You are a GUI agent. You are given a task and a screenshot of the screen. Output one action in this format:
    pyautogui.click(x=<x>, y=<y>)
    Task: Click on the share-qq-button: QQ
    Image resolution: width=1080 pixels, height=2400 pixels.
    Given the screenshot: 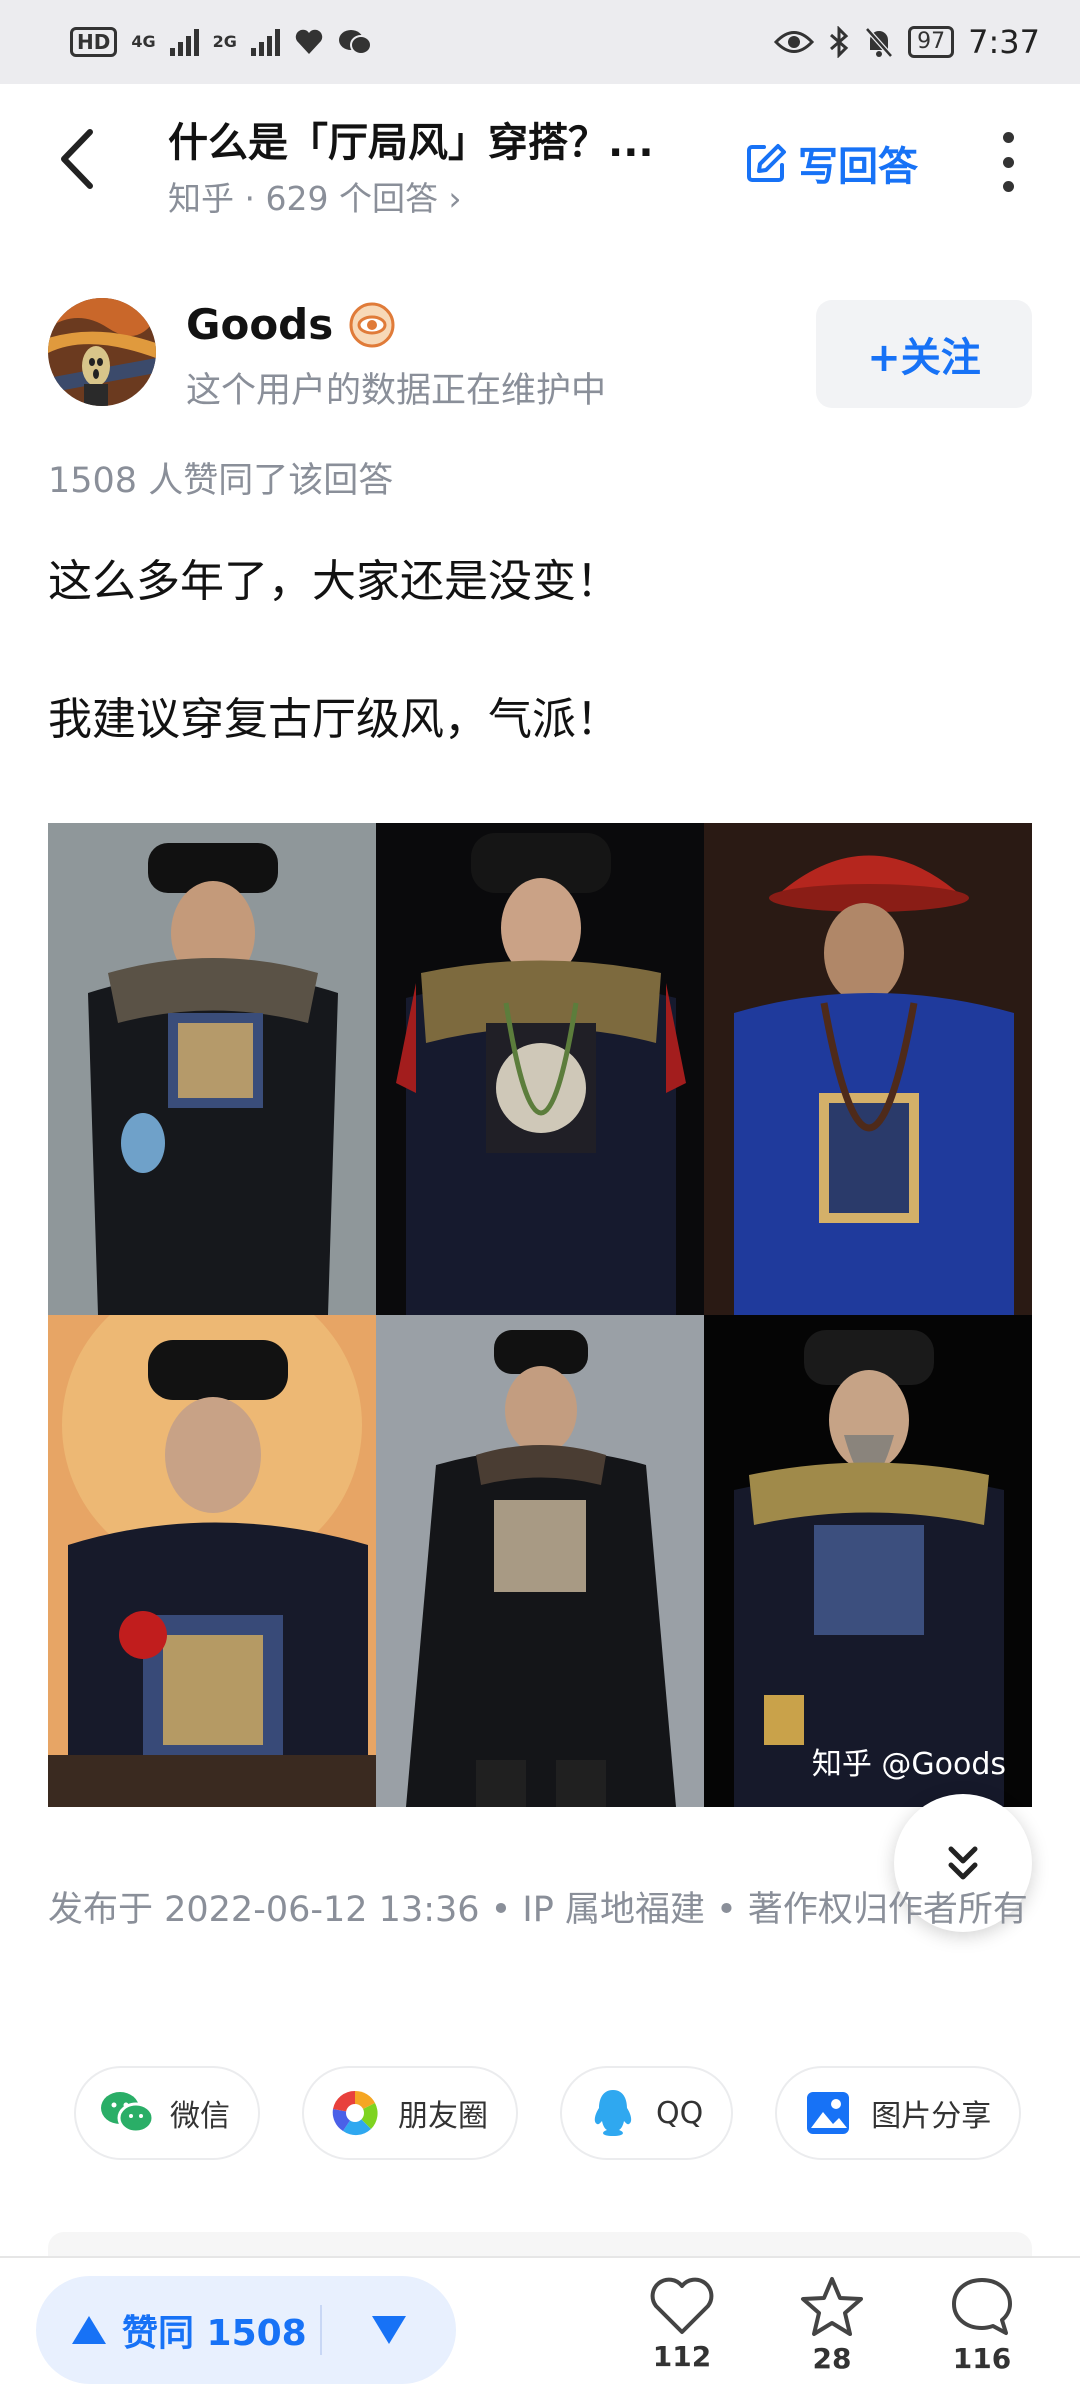 What is the action you would take?
    pyautogui.click(x=647, y=2113)
    